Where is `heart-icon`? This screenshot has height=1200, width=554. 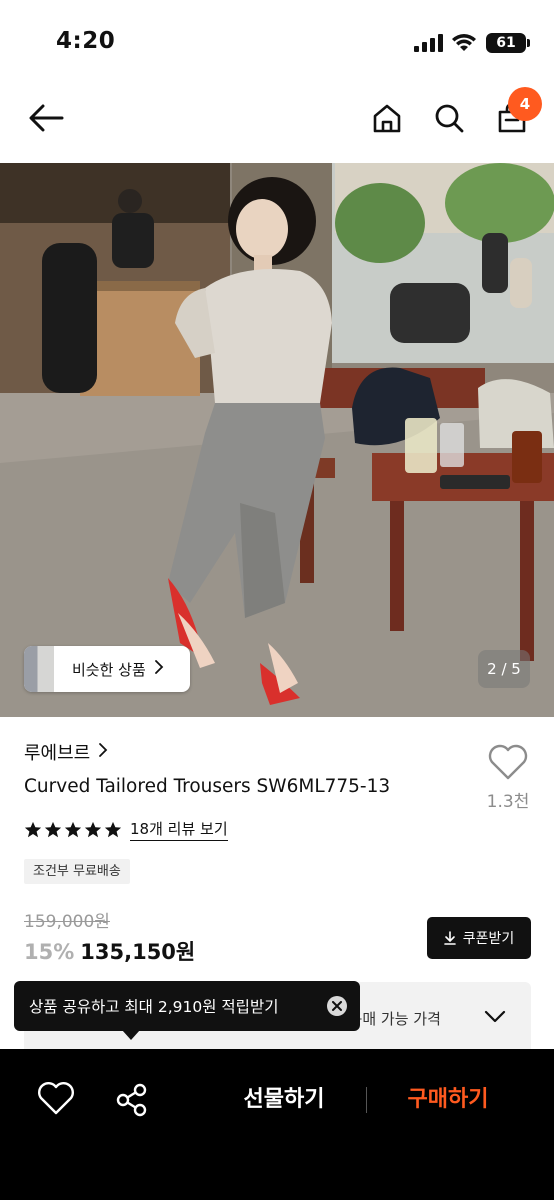
heart-icon is located at coordinates (56, 1099).